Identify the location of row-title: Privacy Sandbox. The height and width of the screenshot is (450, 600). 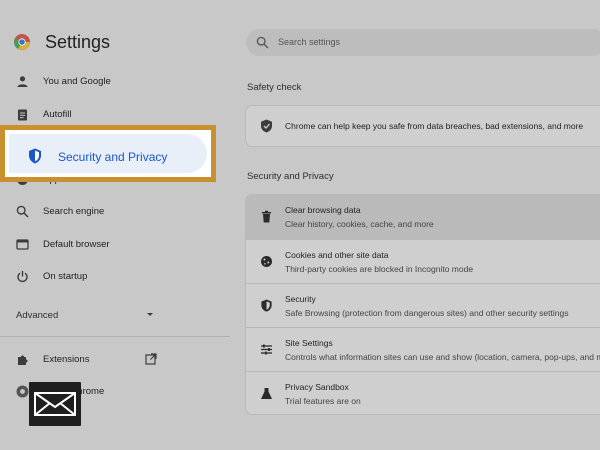
(317, 387).